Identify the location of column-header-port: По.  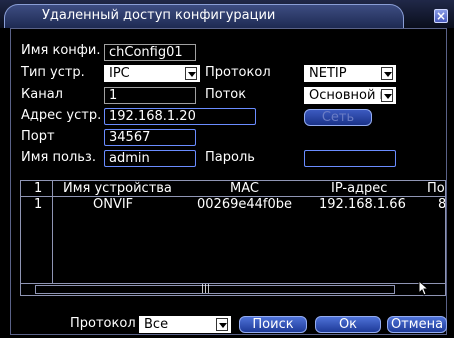
(436, 188).